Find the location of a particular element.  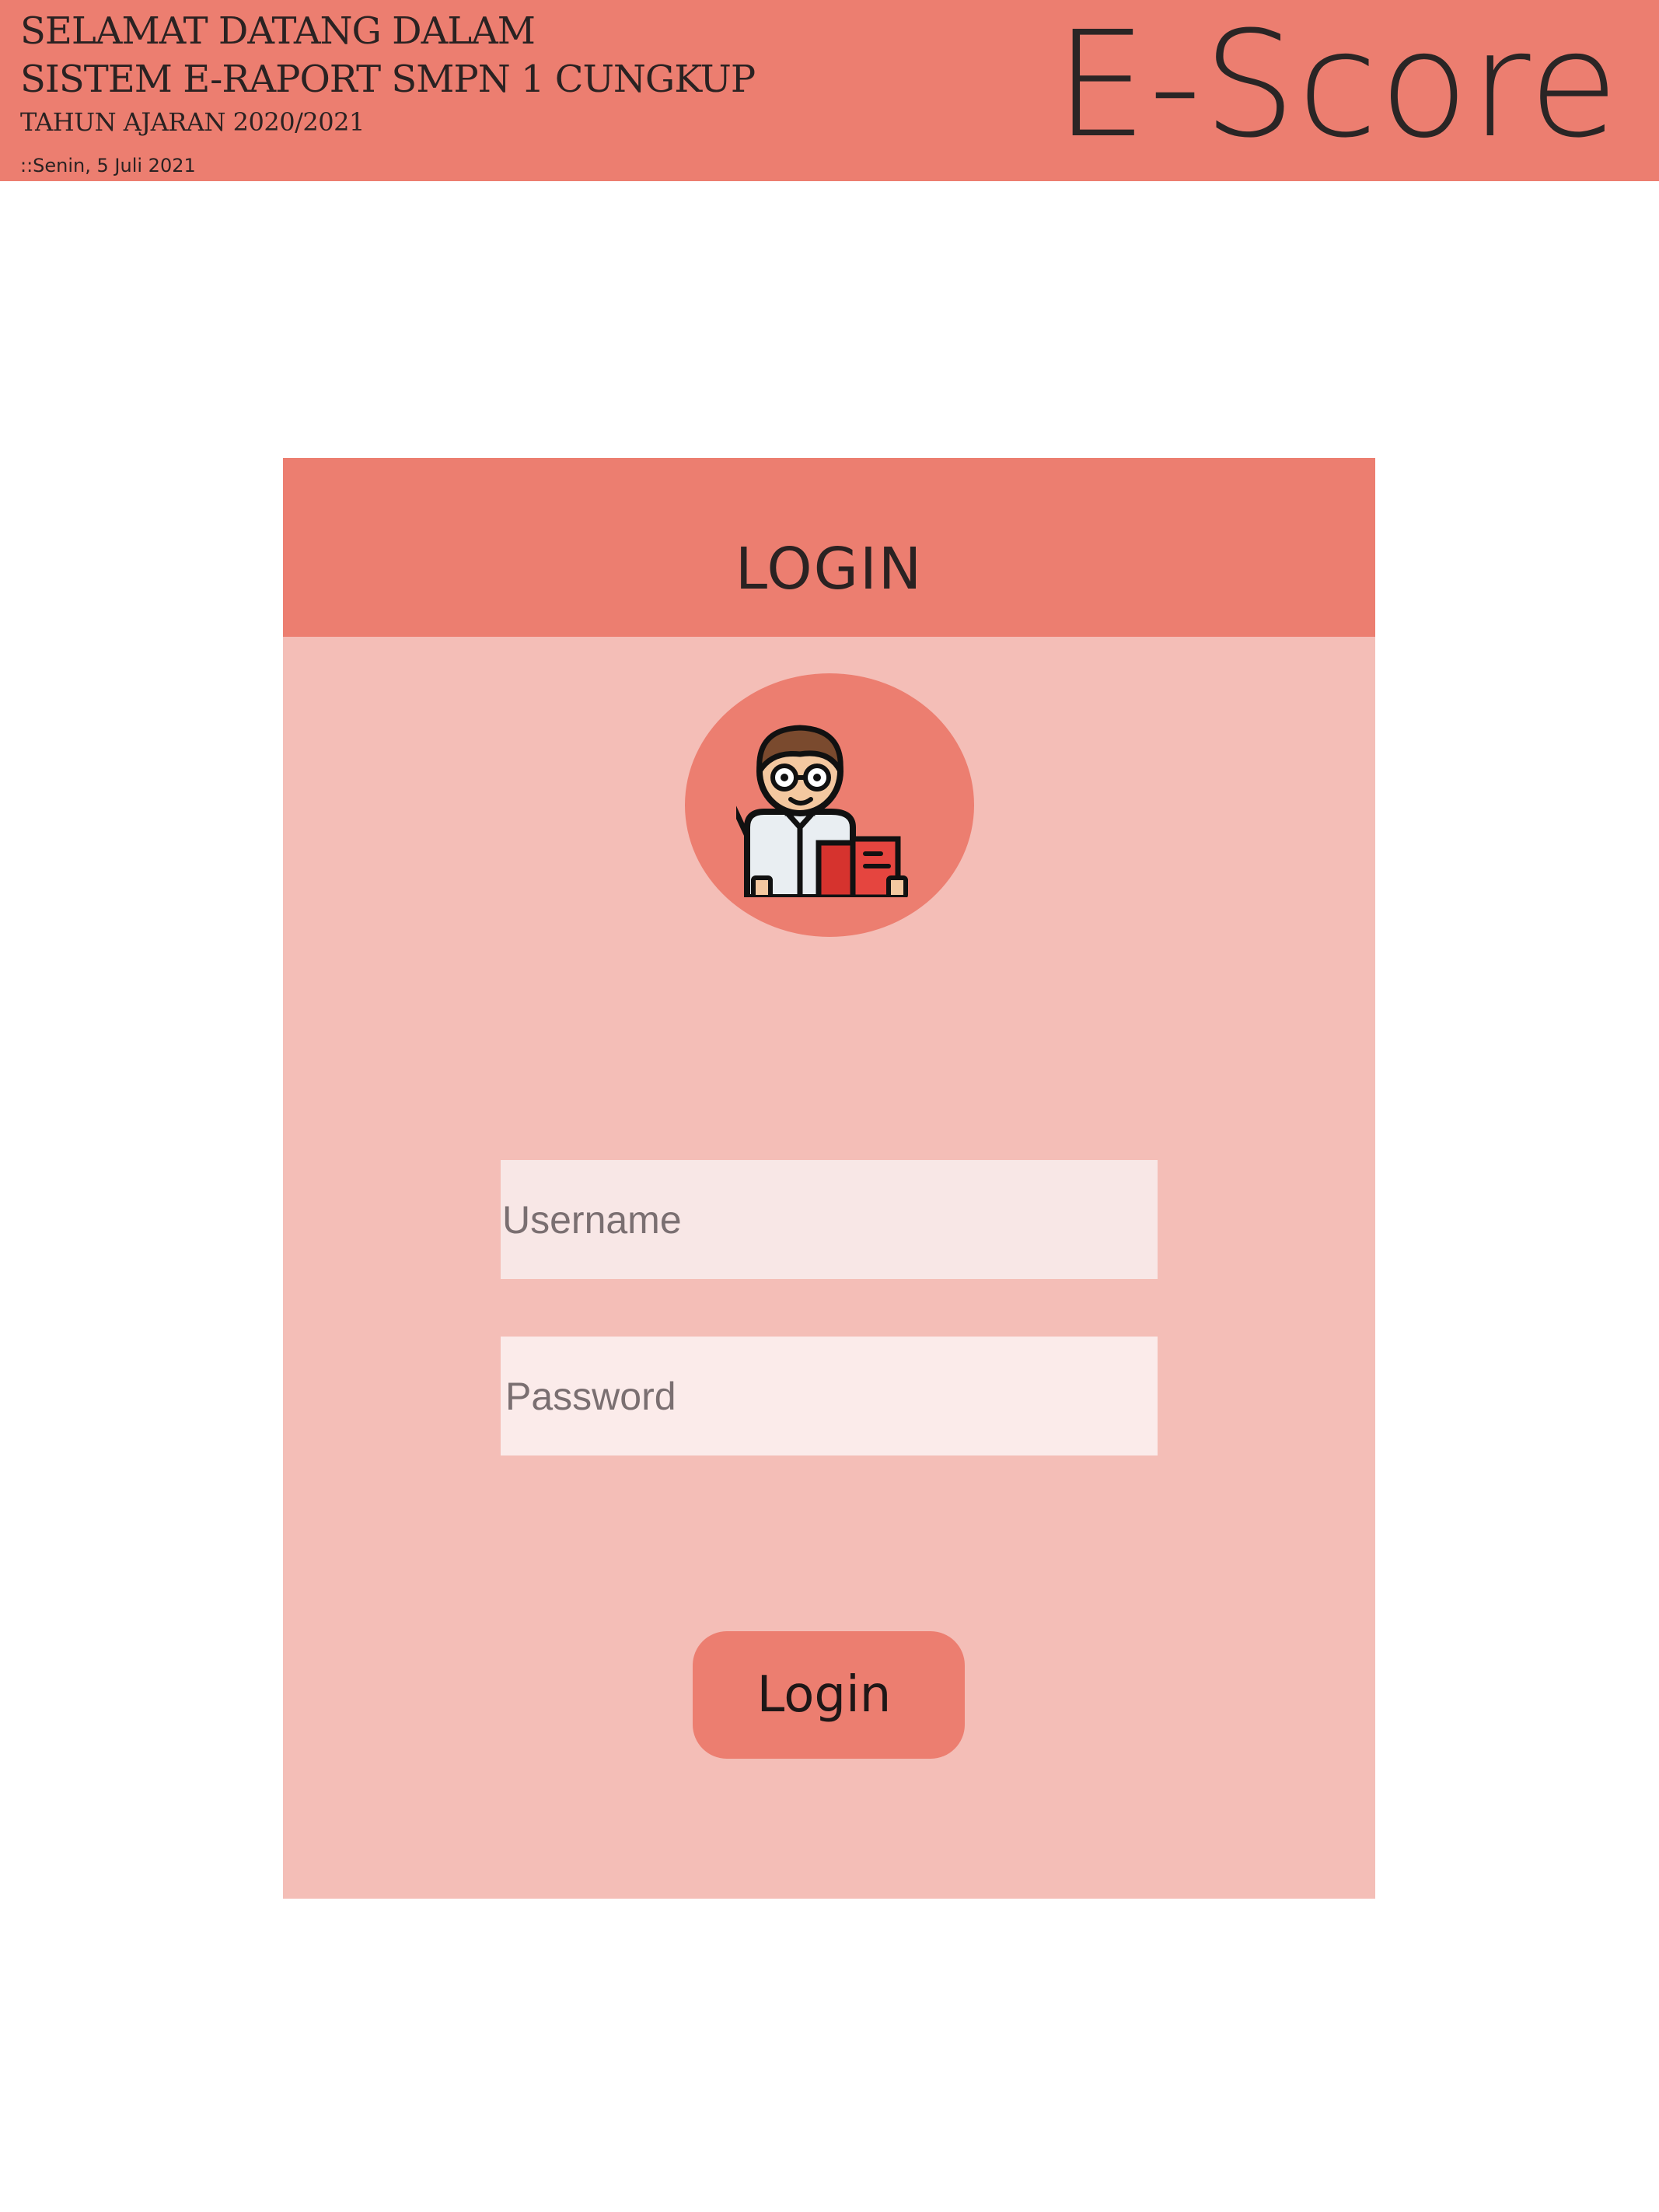

welcome-title-line2: SISTEM E-RAPORT SMPN 1 CUNGKUP is located at coordinates (388, 79).